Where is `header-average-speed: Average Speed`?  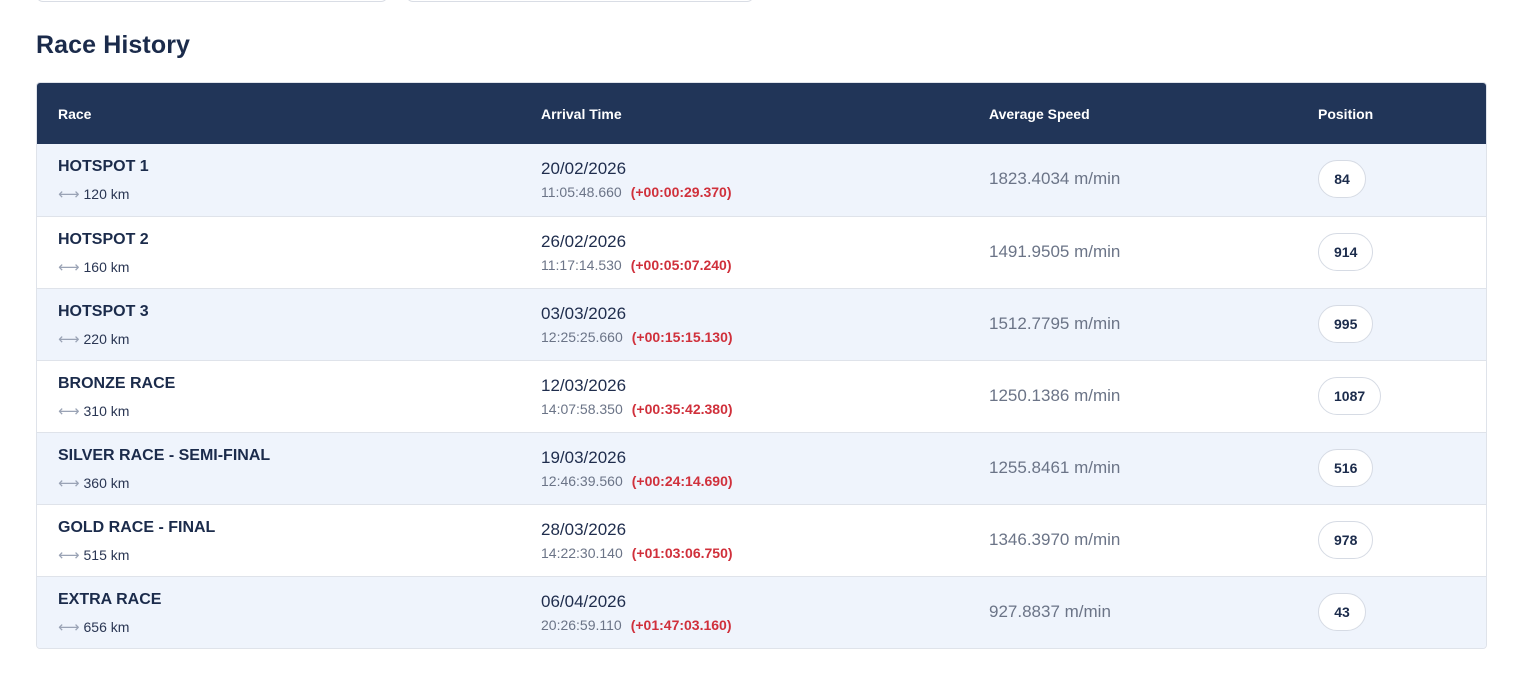
header-average-speed: Average Speed is located at coordinates (1039, 113).